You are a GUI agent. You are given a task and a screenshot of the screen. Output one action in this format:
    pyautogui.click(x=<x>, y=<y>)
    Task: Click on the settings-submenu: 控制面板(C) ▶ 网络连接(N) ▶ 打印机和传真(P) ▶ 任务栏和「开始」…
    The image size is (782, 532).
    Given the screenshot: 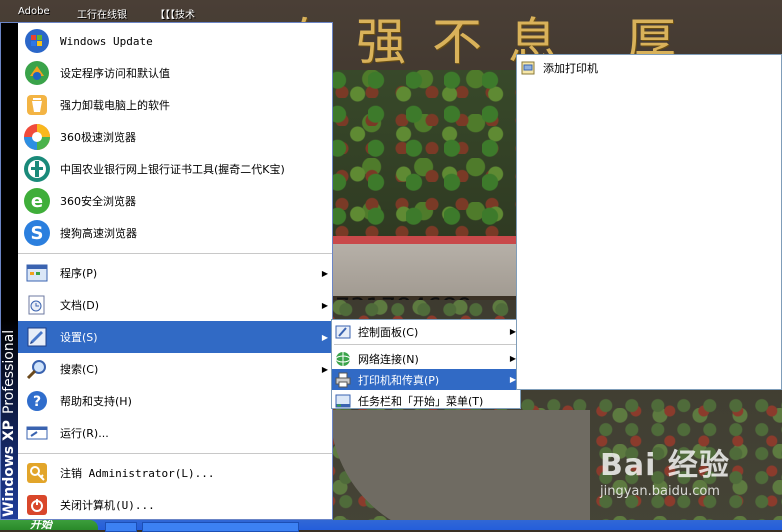 What is the action you would take?
    pyautogui.click(x=426, y=364)
    